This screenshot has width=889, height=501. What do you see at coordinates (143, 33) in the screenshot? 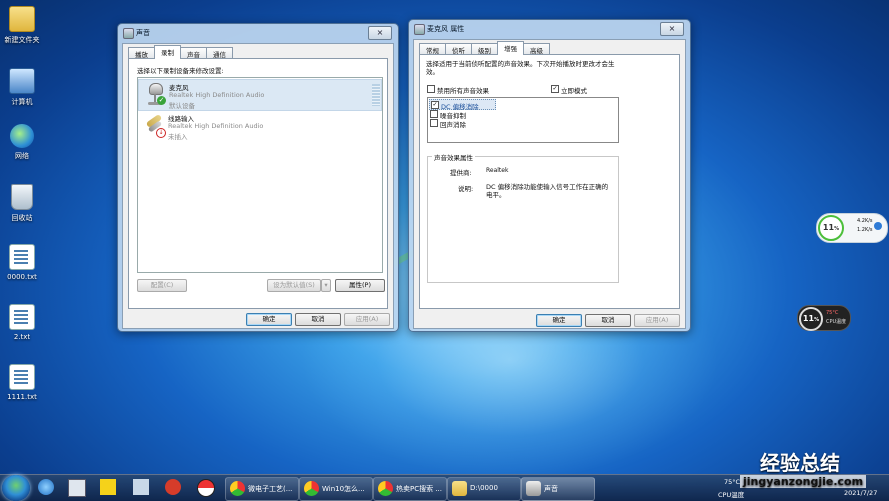
I see `window-title: 声音` at bounding box center [143, 33].